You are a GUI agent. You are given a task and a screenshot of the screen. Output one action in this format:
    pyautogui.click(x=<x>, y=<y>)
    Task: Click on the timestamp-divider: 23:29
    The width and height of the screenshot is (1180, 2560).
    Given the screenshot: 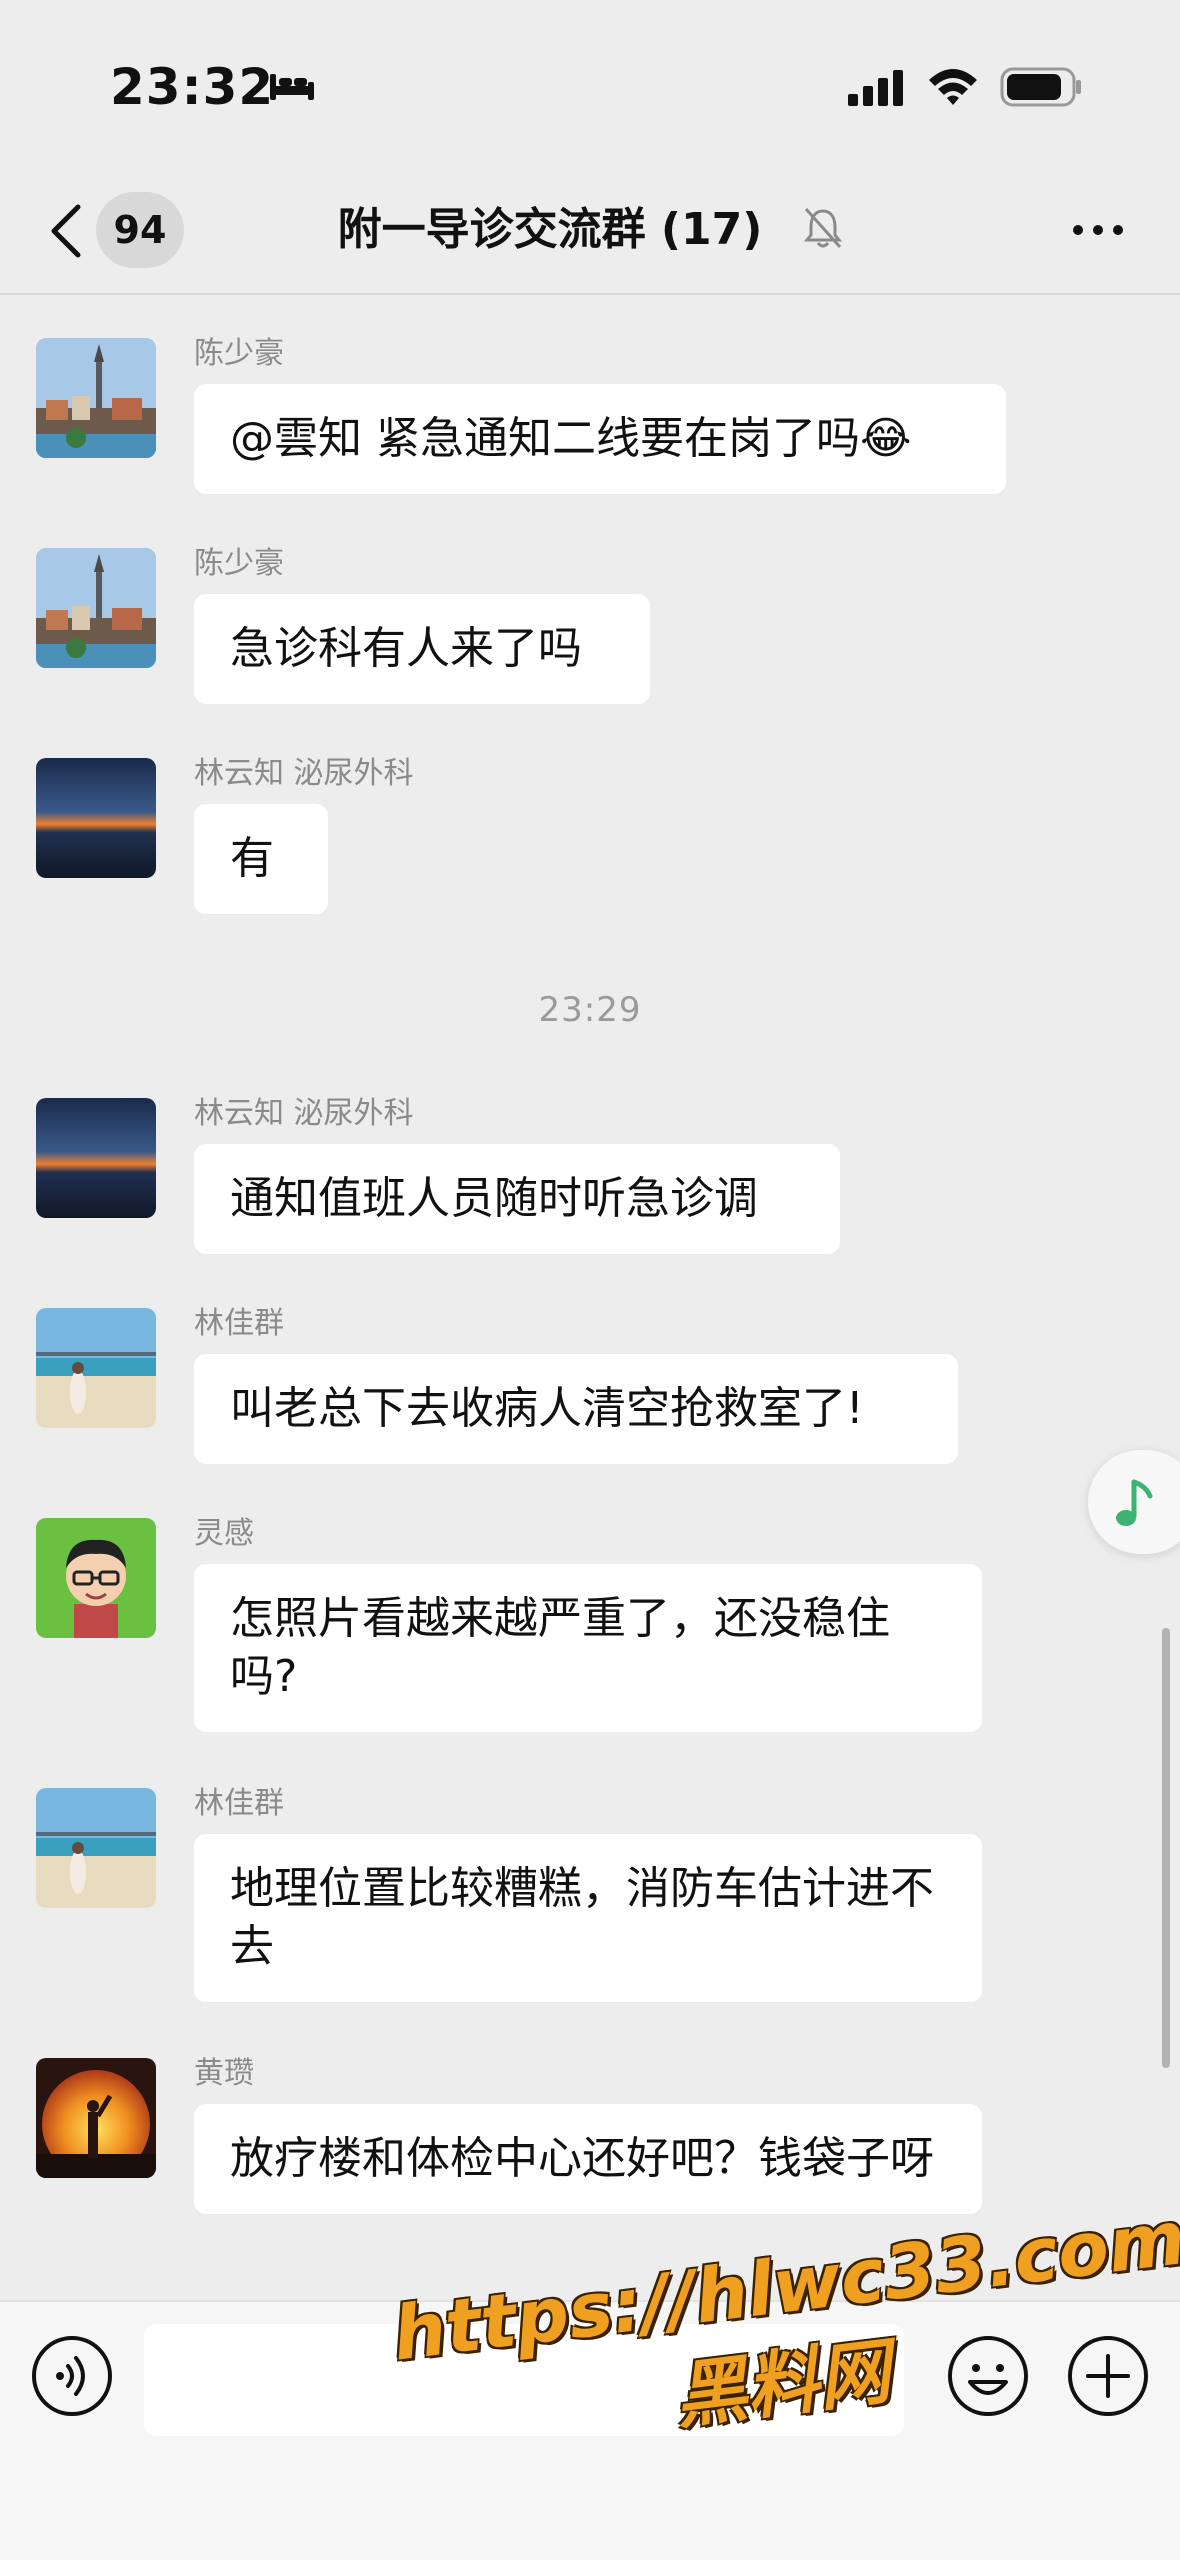 What is the action you would take?
    pyautogui.click(x=590, y=1010)
    